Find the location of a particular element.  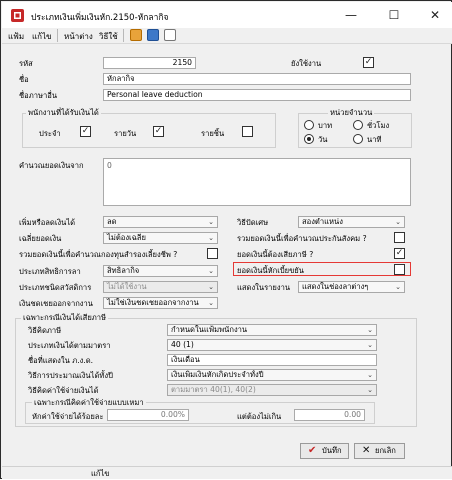

report-select-value: แสดงในช่องลาต่างๆ is located at coordinates (335, 286).